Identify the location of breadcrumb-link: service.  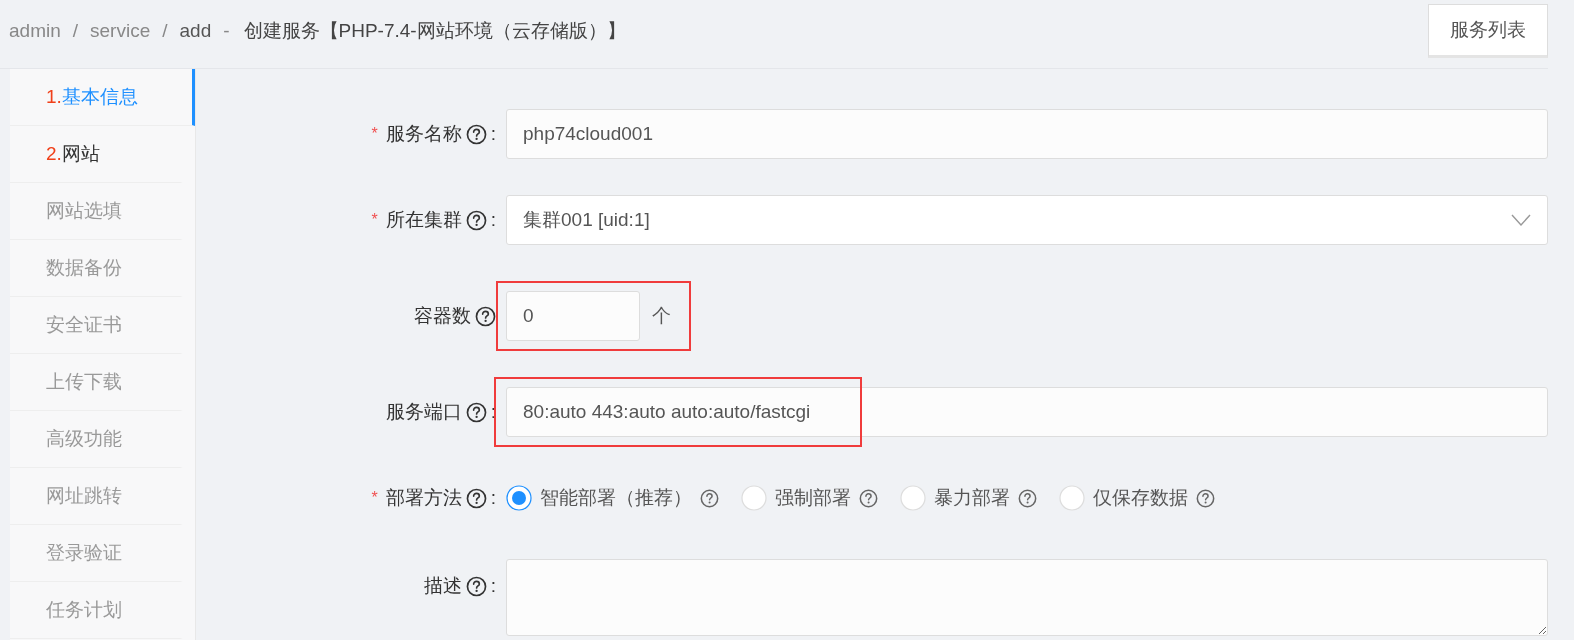
(120, 31).